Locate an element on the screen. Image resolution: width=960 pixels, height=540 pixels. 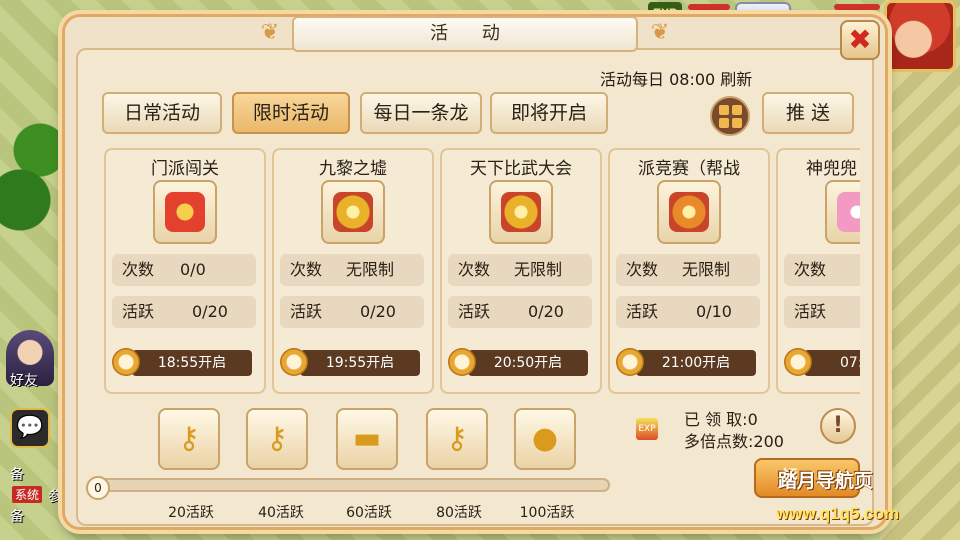
activity-name: 天下比武大会 is located at coordinates (521, 169).